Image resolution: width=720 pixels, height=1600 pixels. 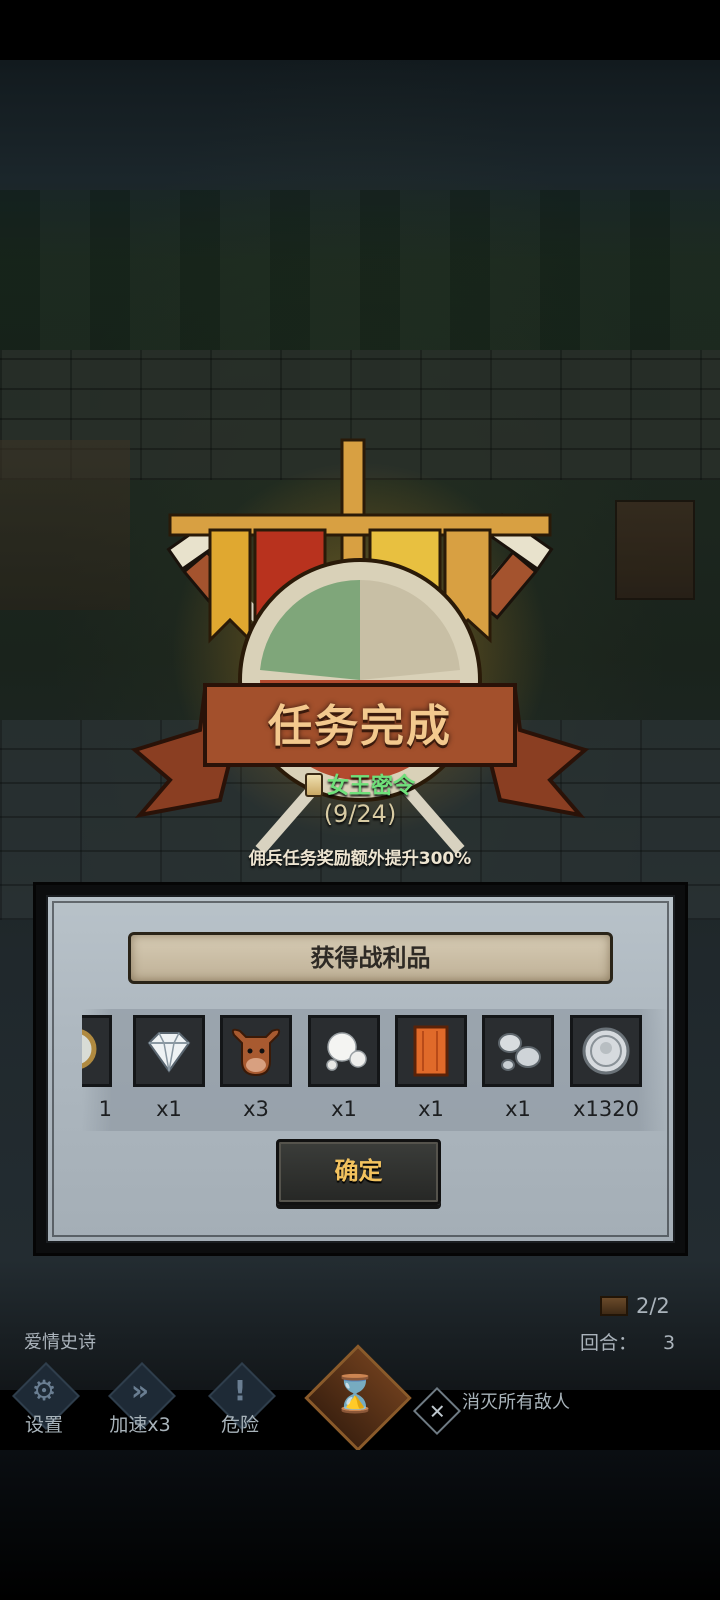 I want to click on quest-complete-title: 任务完成, so click(x=360, y=726).